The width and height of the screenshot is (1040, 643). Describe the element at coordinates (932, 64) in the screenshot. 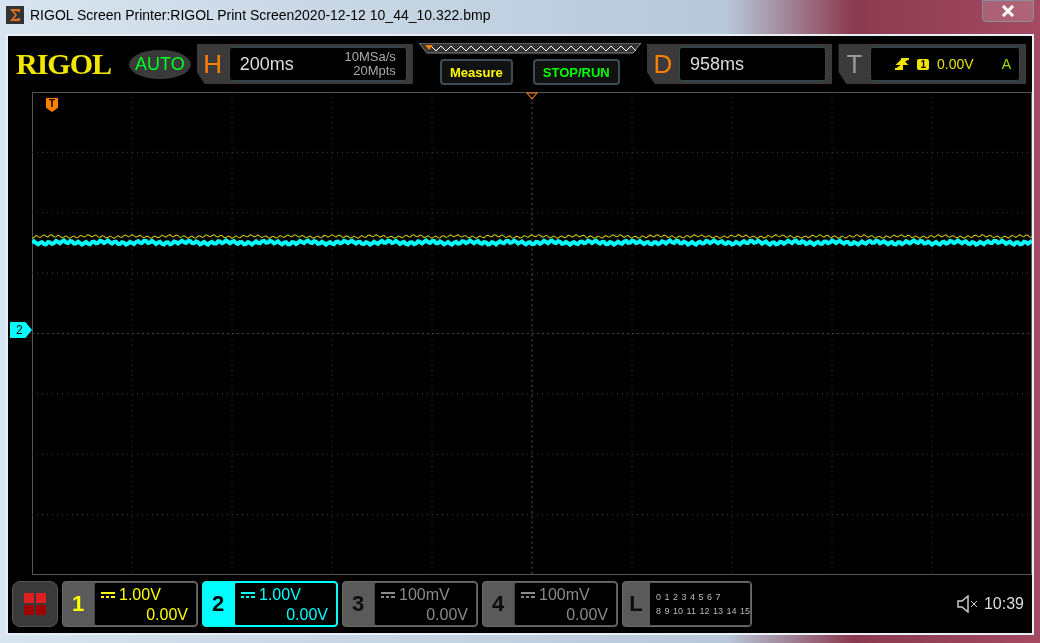

I see `trigger-panel: T 1 0.00V A` at that location.